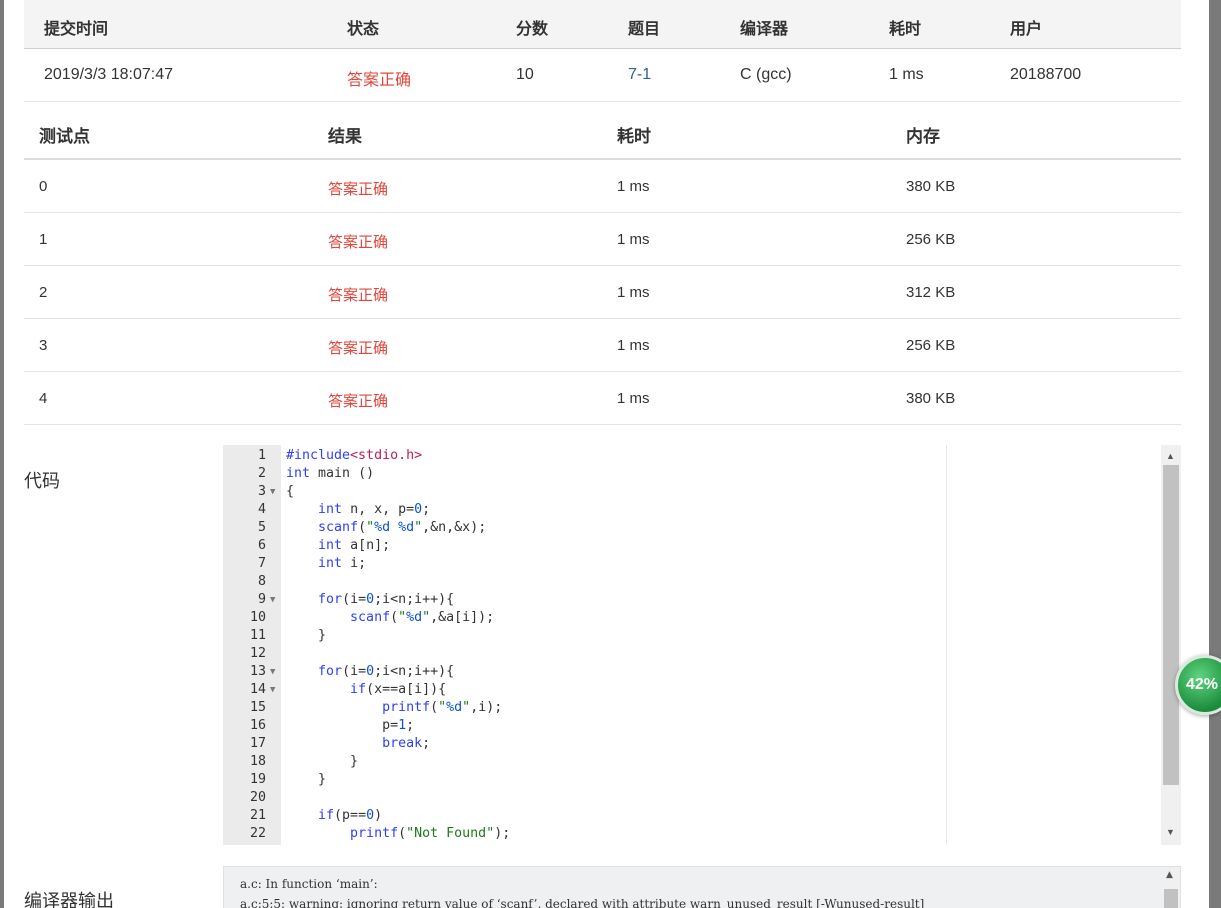 This screenshot has height=908, width=1221. I want to click on code-line: 13 ▼ for(i=0;i<n;i++){, so click(693, 672).